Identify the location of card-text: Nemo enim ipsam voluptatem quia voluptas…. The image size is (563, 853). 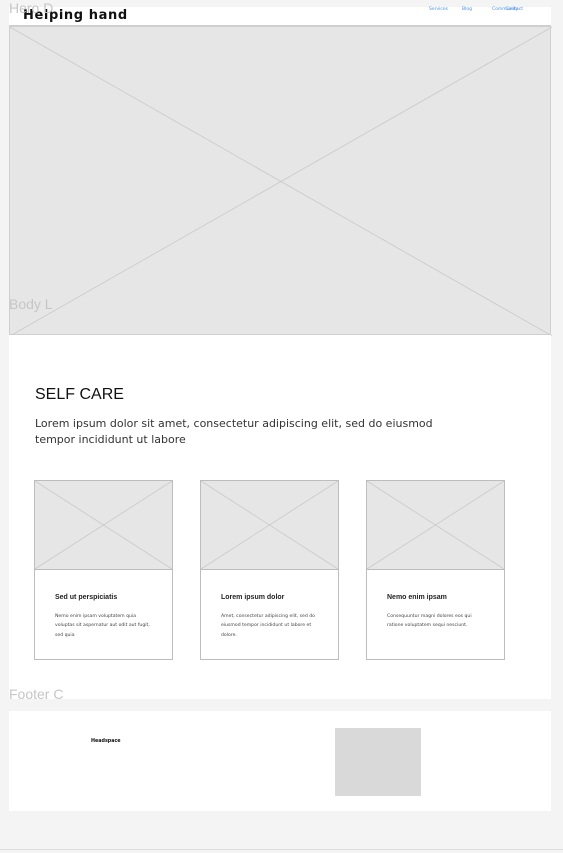
(102, 626).